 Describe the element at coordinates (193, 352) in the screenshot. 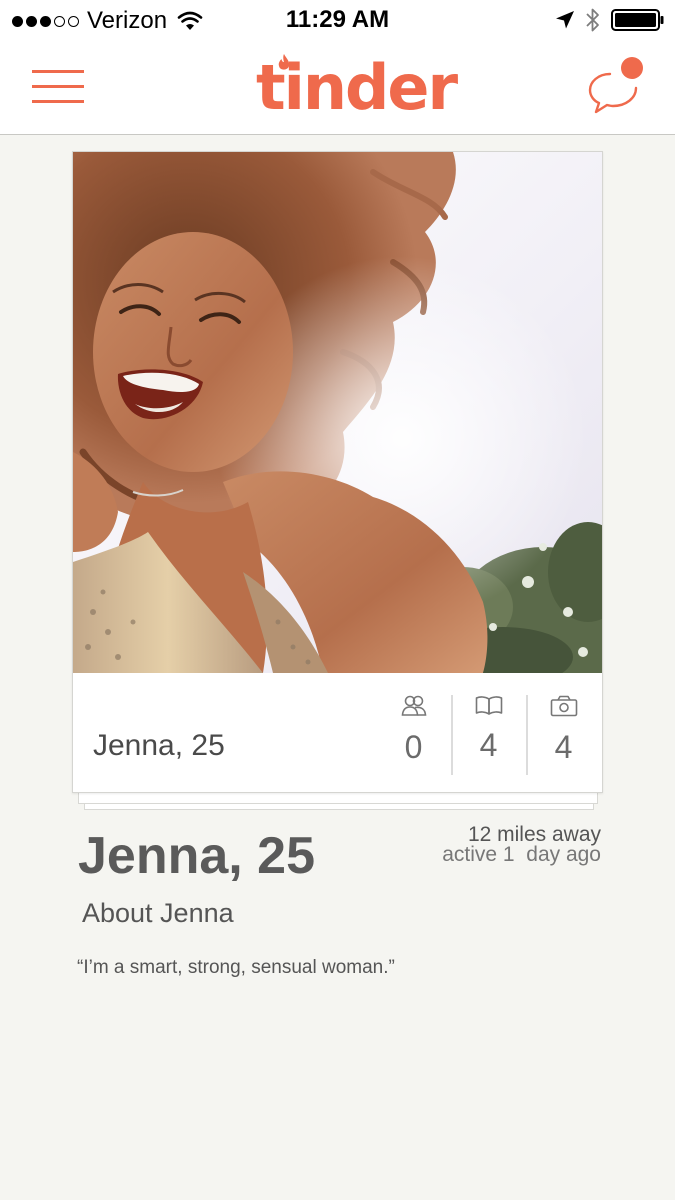

I see `face` at that location.